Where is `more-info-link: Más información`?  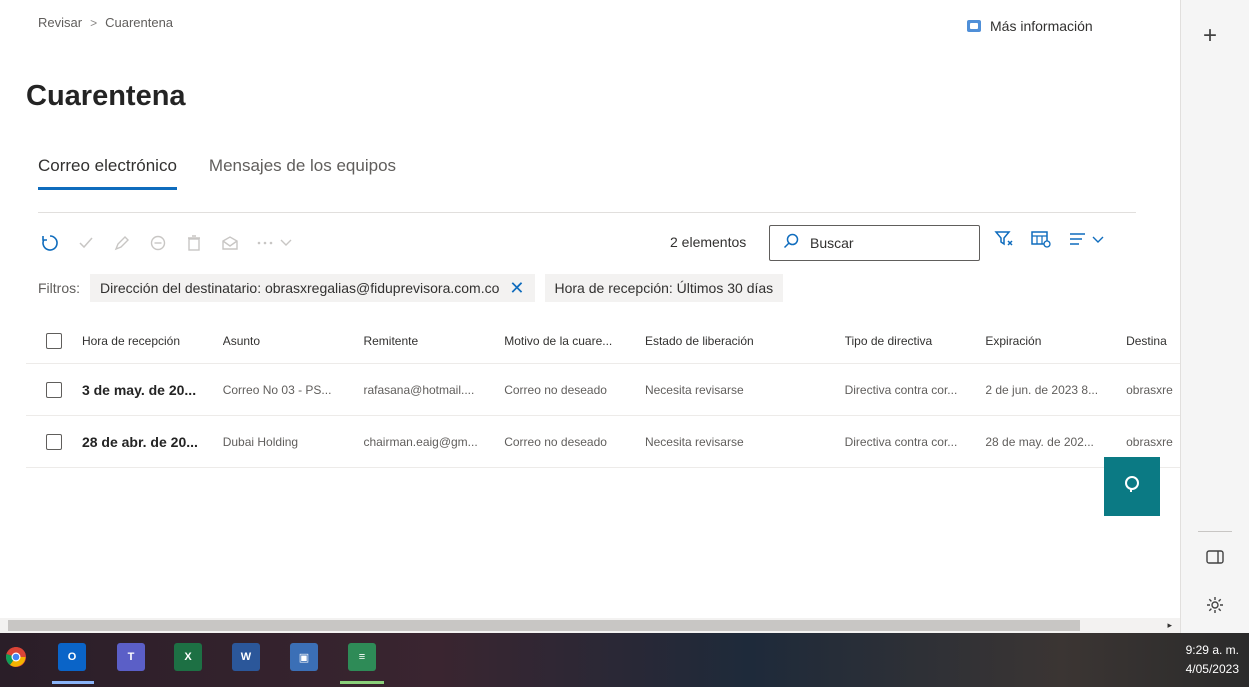 more-info-link: Más información is located at coordinates (1029, 26).